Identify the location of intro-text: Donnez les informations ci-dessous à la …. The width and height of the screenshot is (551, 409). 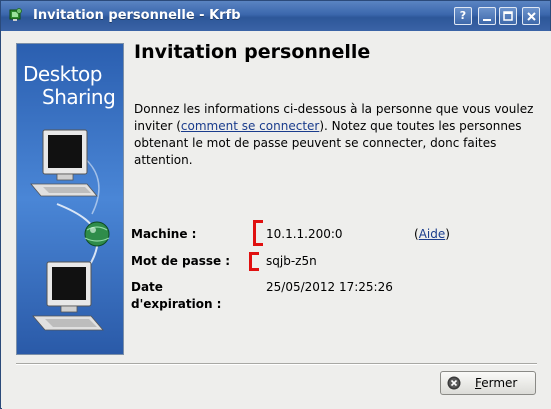
(334, 135).